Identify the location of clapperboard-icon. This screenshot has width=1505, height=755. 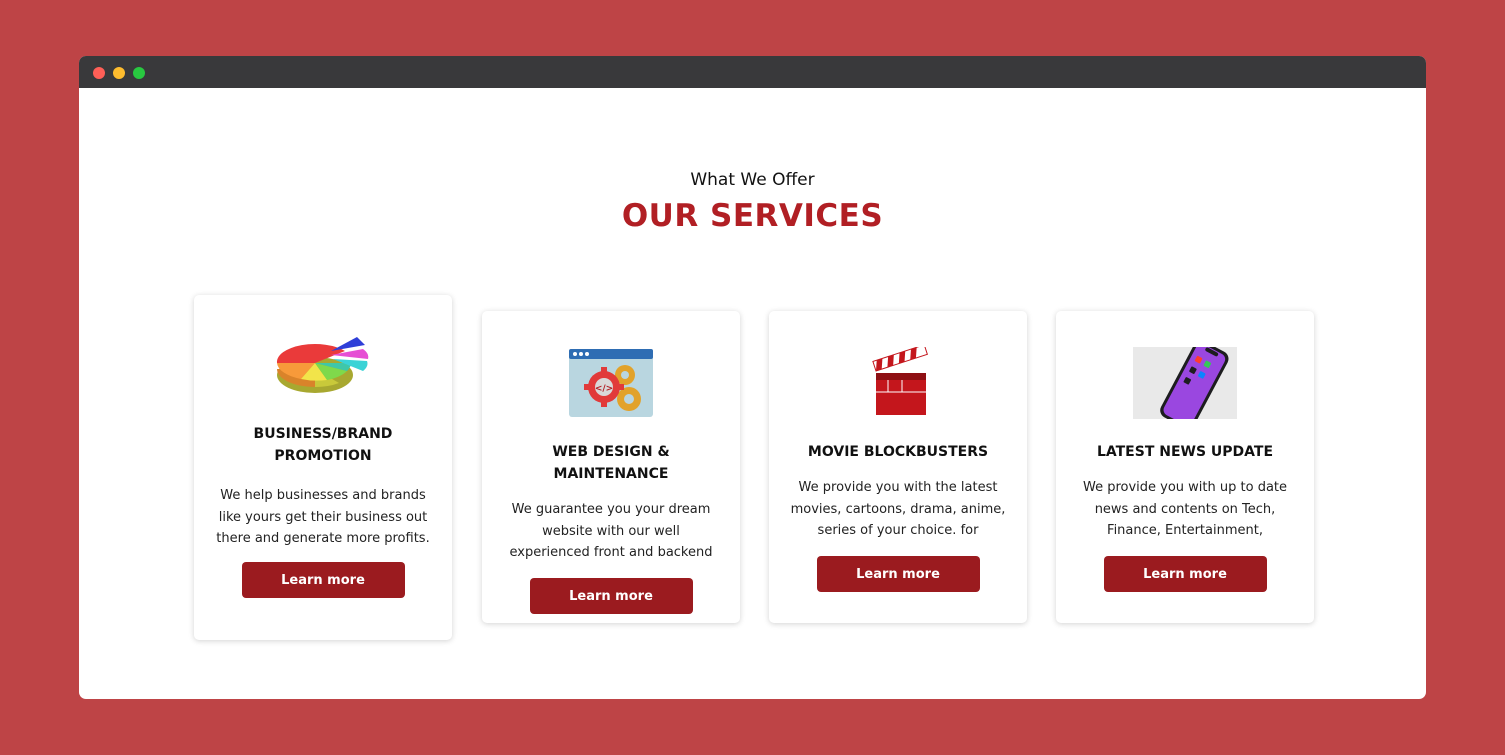
(900, 381).